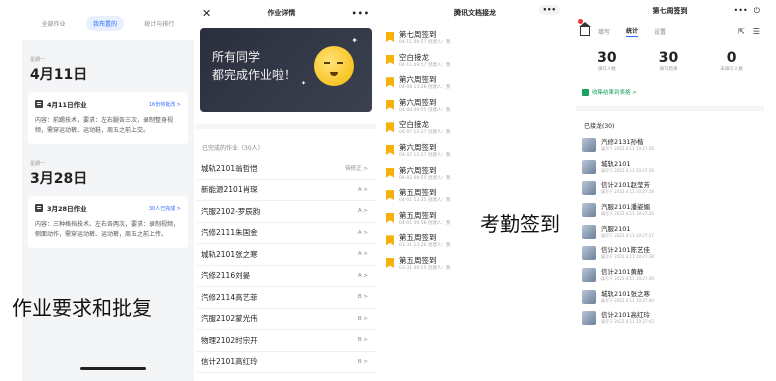 The width and height of the screenshot is (776, 381). What do you see at coordinates (756, 31) in the screenshot?
I see `menu-icon: ☰` at bounding box center [756, 31].